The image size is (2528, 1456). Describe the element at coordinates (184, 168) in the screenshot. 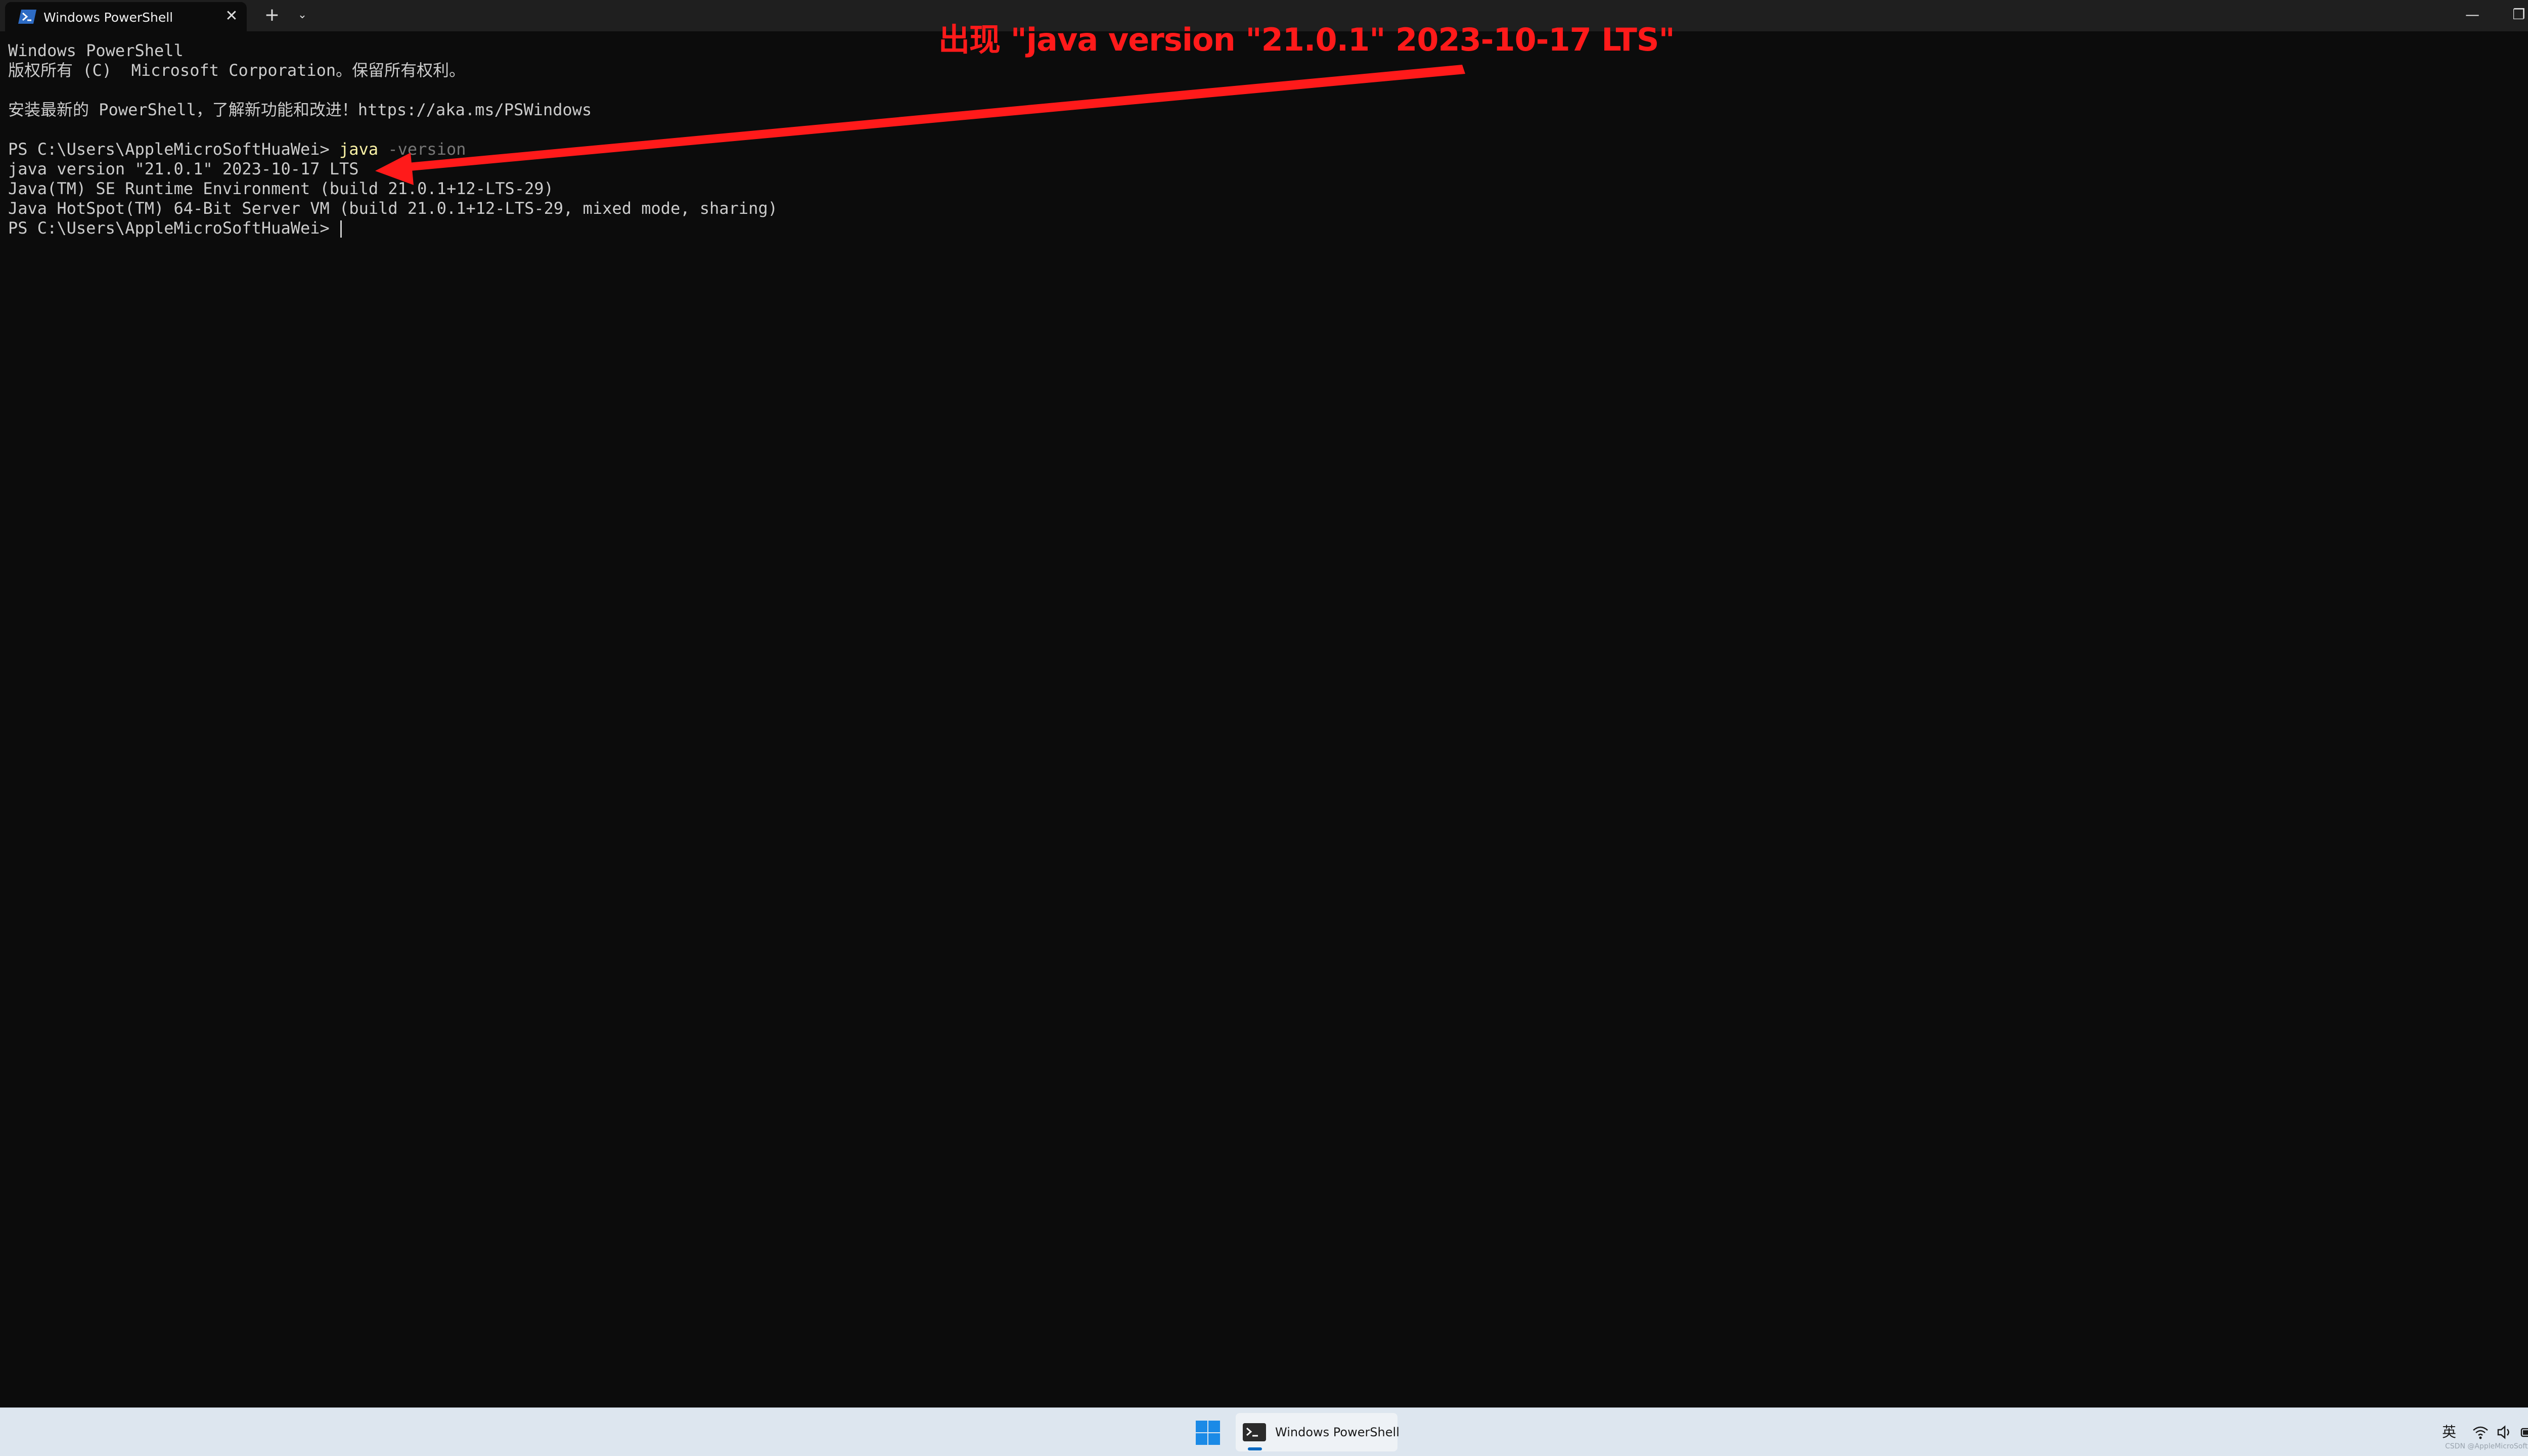

I see `terminal-output-line: java version "21.0.1" 2023-10-17 LTS` at that location.